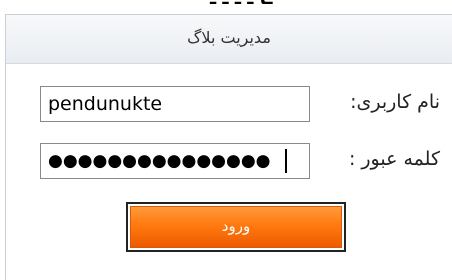 This screenshot has height=280, width=452. Describe the element at coordinates (394, 159) in the screenshot. I see `password-label: کلمه عبور :` at that location.